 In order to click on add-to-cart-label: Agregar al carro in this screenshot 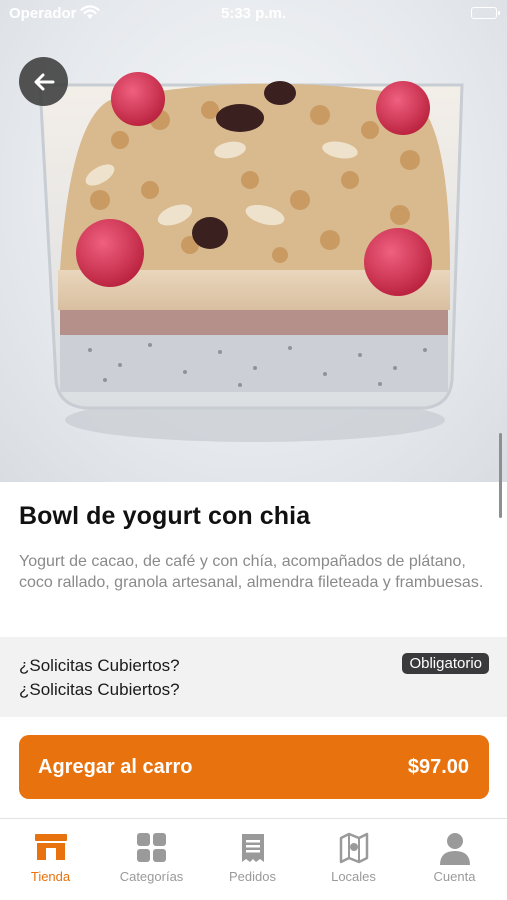, I will do `click(115, 767)`.